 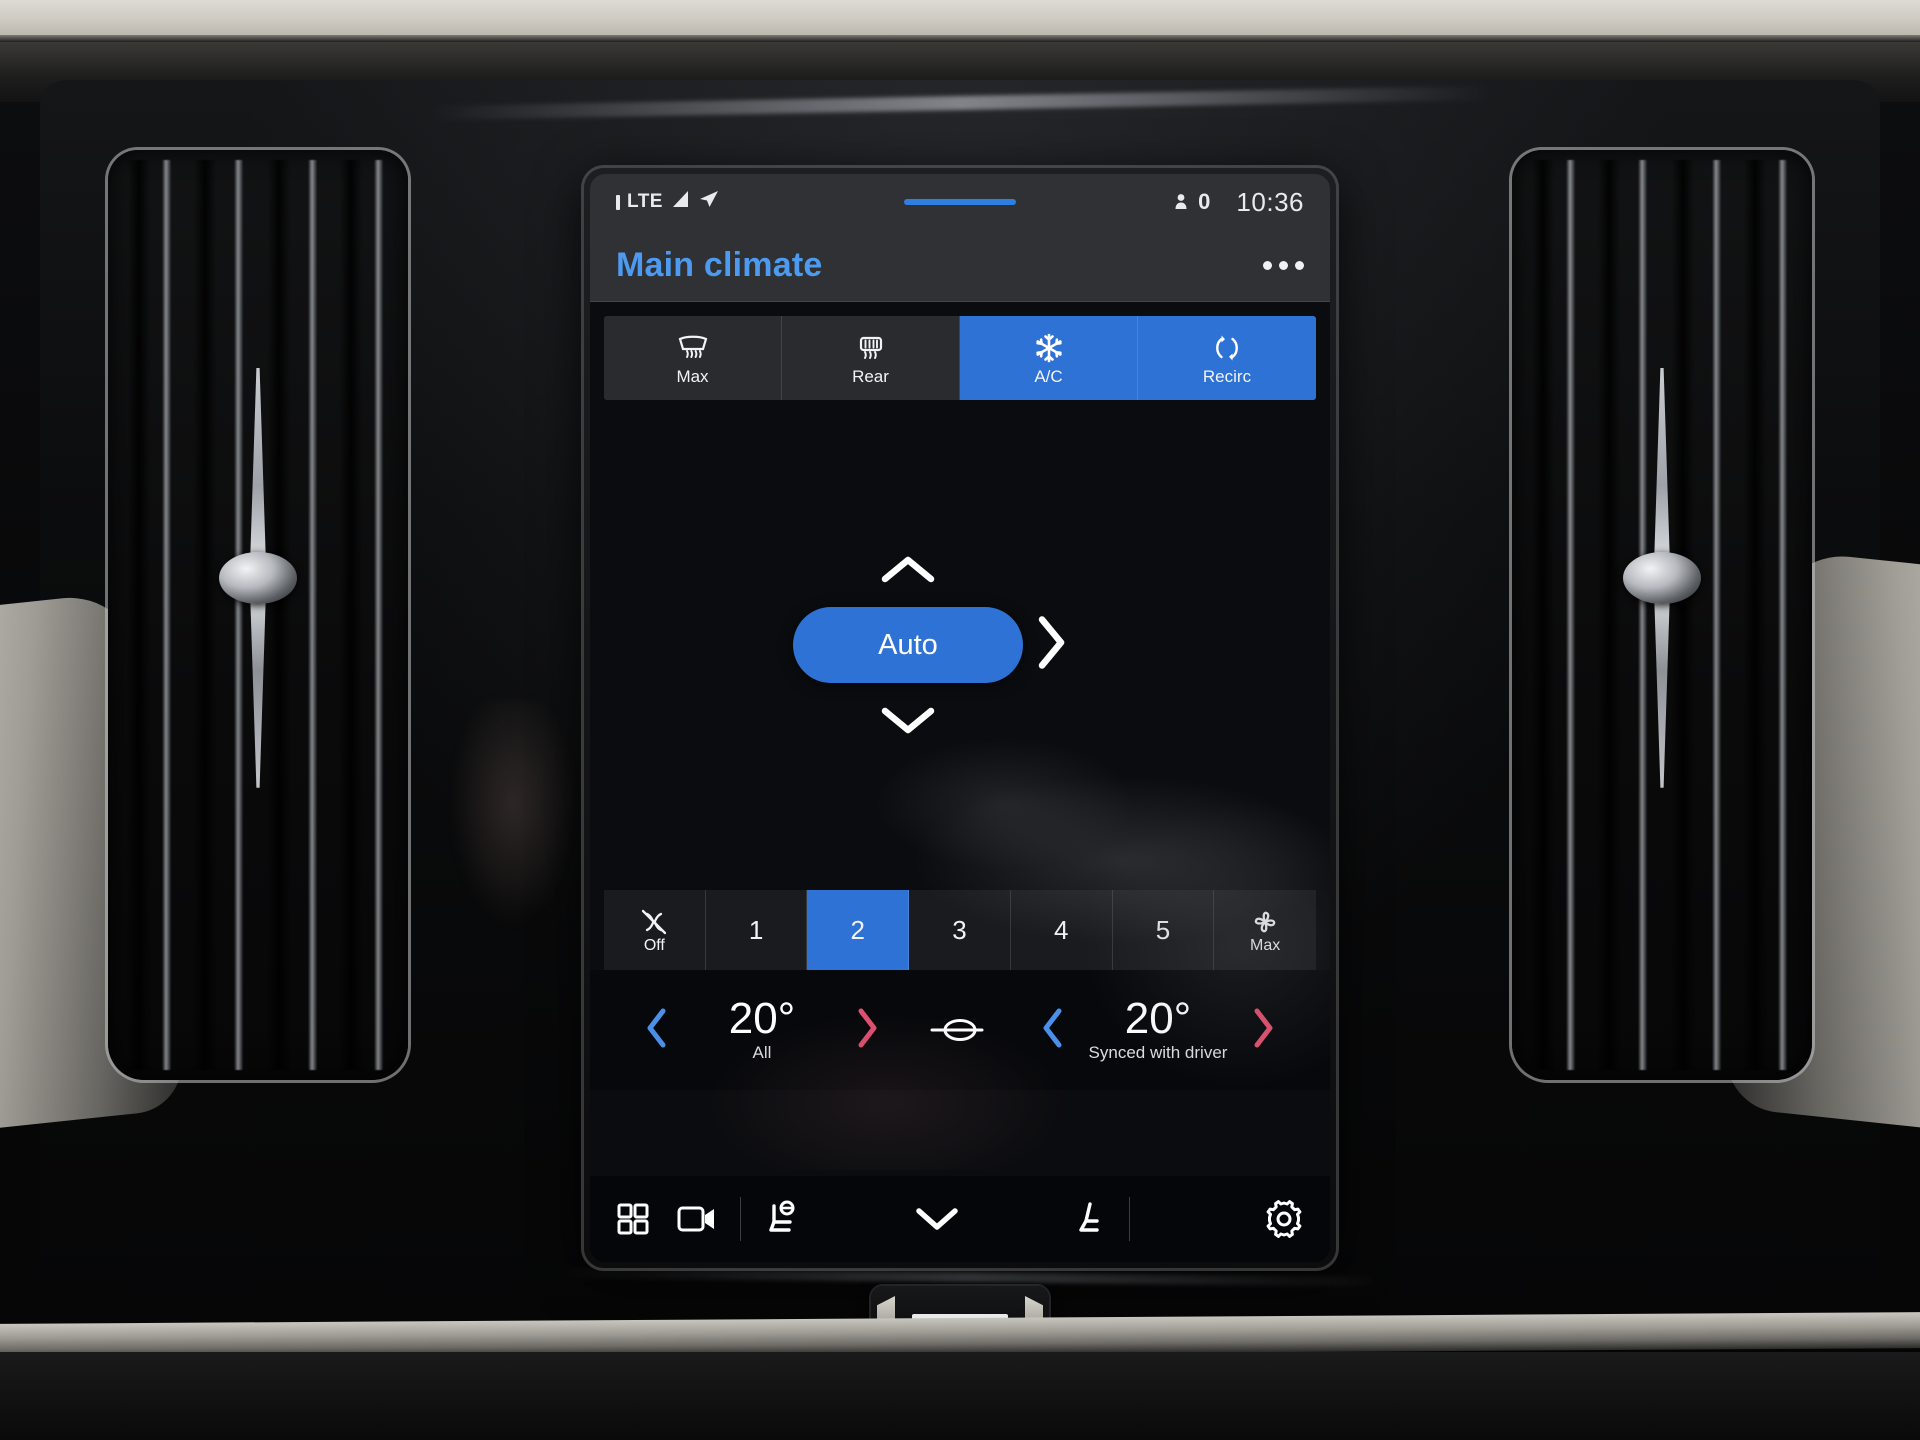 I want to click on fan-speed-2: 2, so click(x=858, y=930).